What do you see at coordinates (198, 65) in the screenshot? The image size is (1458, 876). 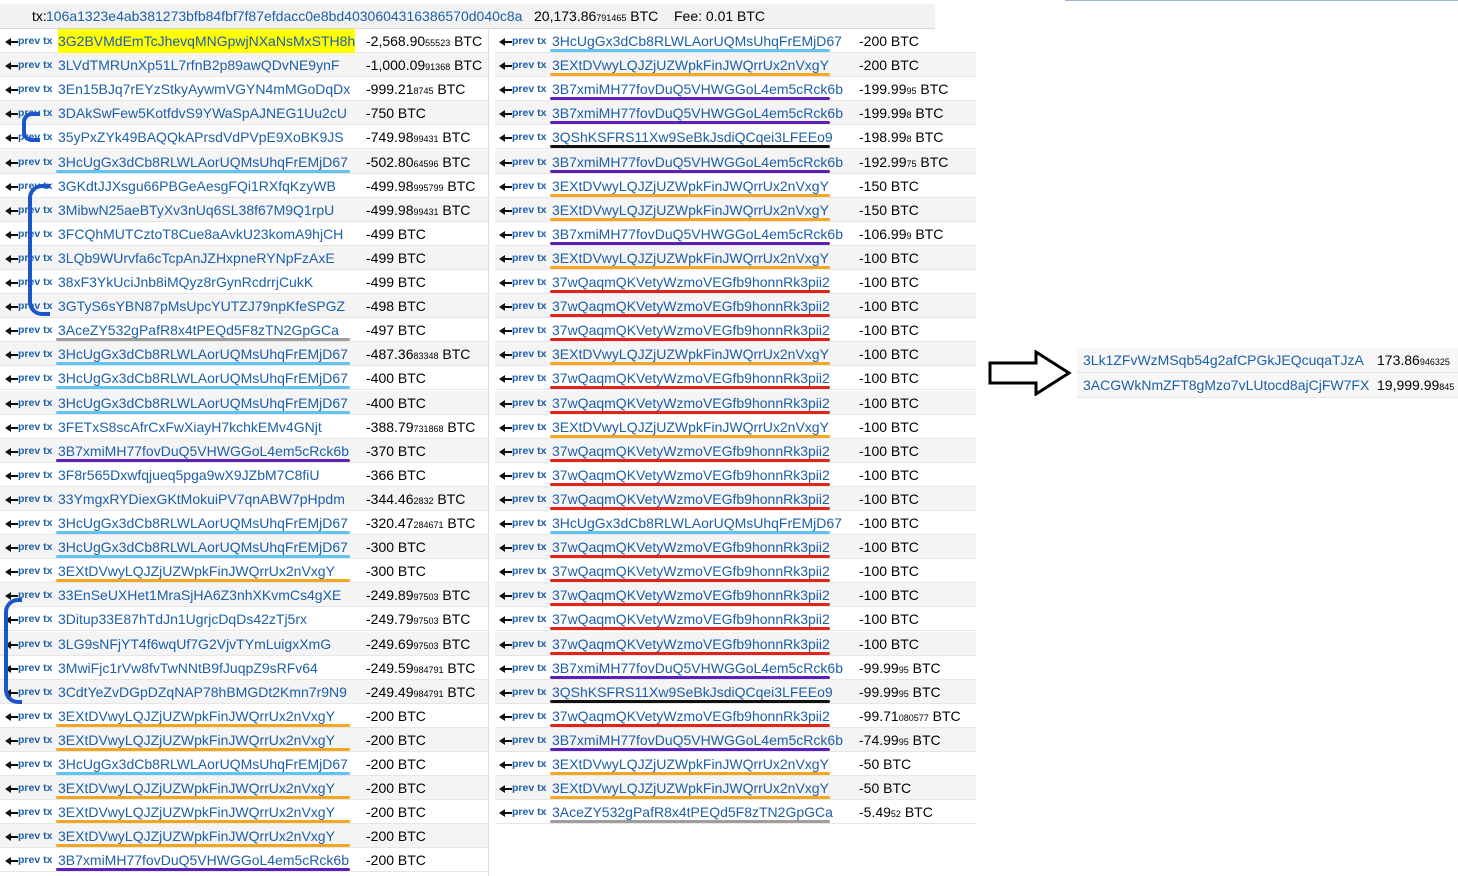 I see `input-address-link: 3LVdTMRUnXp51L7rfnB2p89awQDvNE9ynF` at bounding box center [198, 65].